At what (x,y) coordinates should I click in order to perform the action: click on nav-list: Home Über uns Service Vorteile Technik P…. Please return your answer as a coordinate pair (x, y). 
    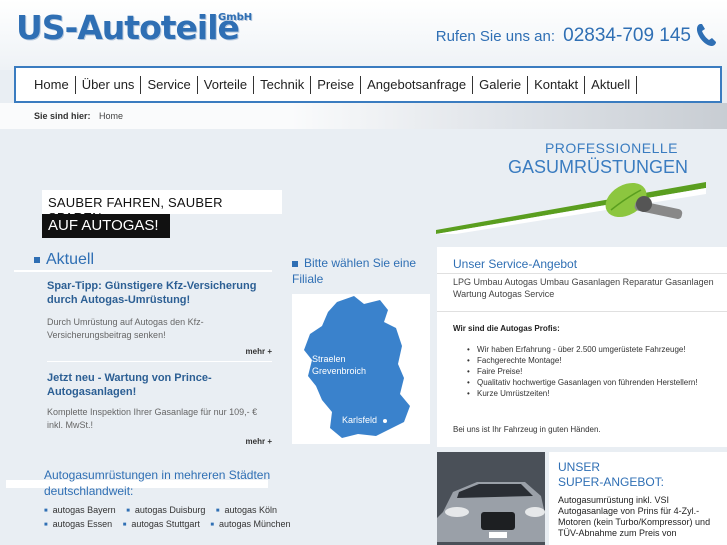
    Looking at the image, I should click on (336, 85).